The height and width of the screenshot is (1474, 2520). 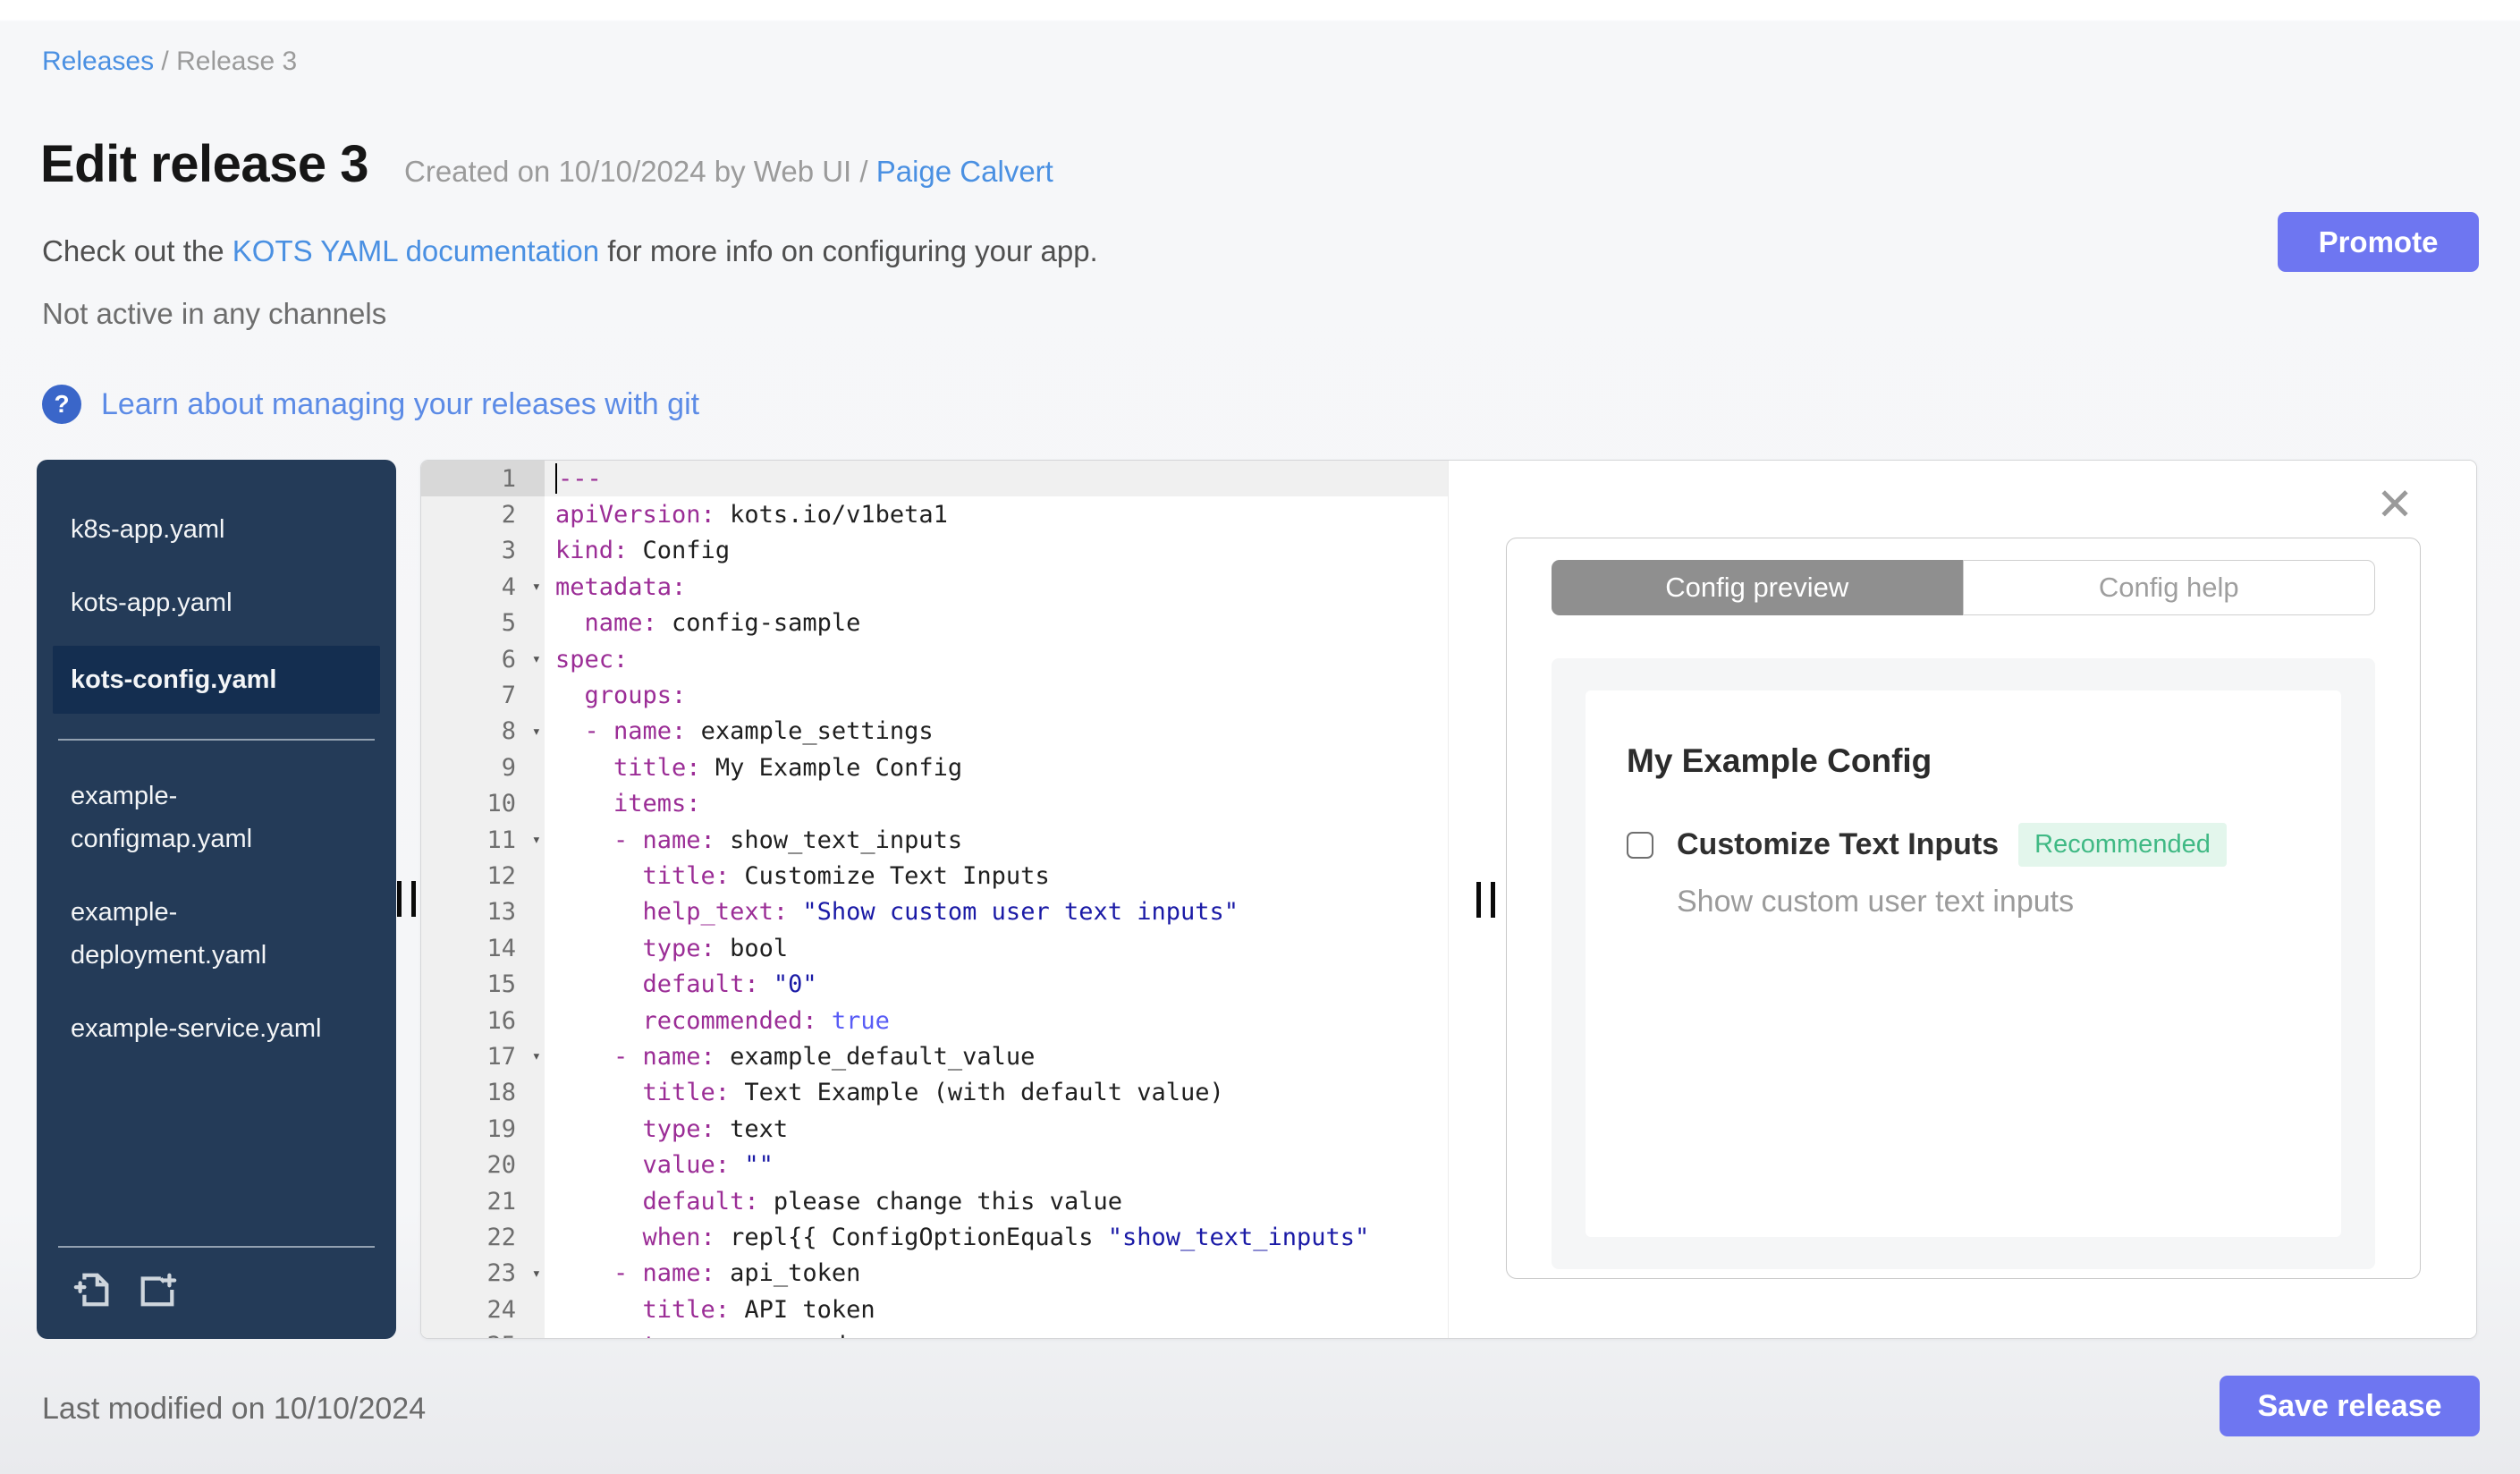 What do you see at coordinates (508, 767) in the screenshot?
I see `line-number: 9` at bounding box center [508, 767].